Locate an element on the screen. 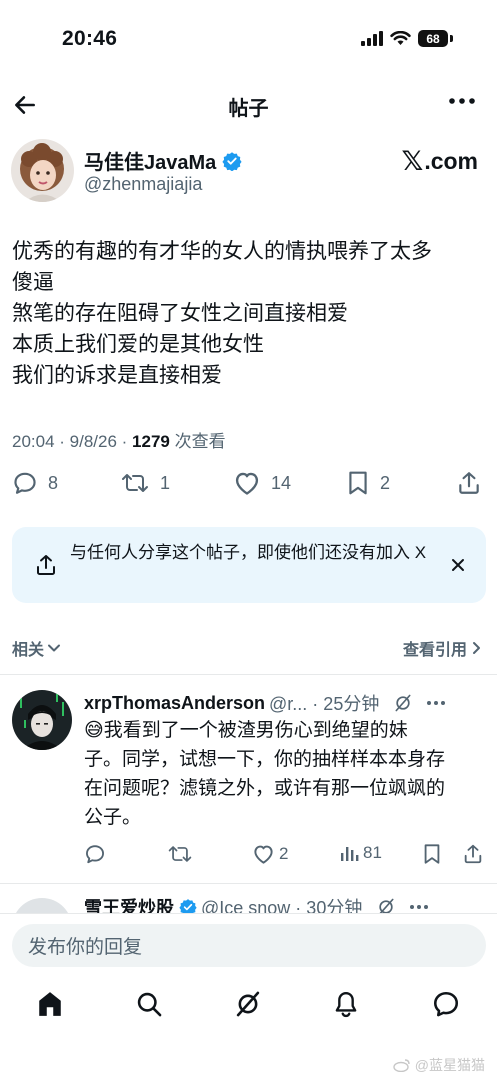  share-button is located at coordinates (469, 483).